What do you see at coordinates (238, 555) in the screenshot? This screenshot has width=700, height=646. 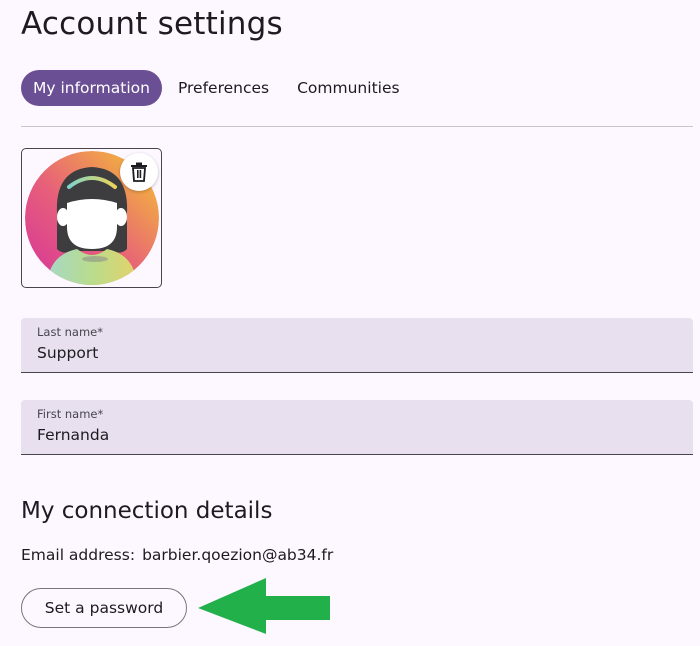 I see `email-value: barbier.qoezion@ab34.fr` at bounding box center [238, 555].